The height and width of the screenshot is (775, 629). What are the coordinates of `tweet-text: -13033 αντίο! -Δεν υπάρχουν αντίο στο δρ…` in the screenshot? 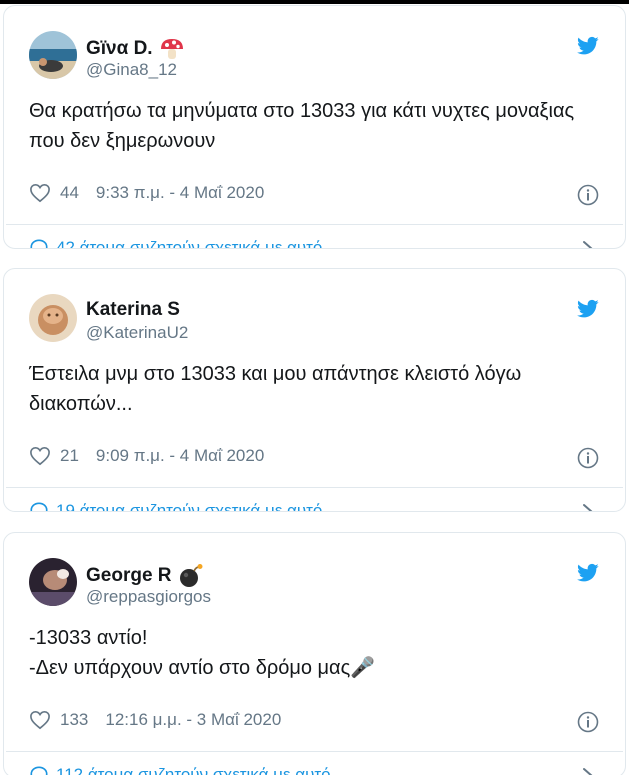 It's located at (202, 653).